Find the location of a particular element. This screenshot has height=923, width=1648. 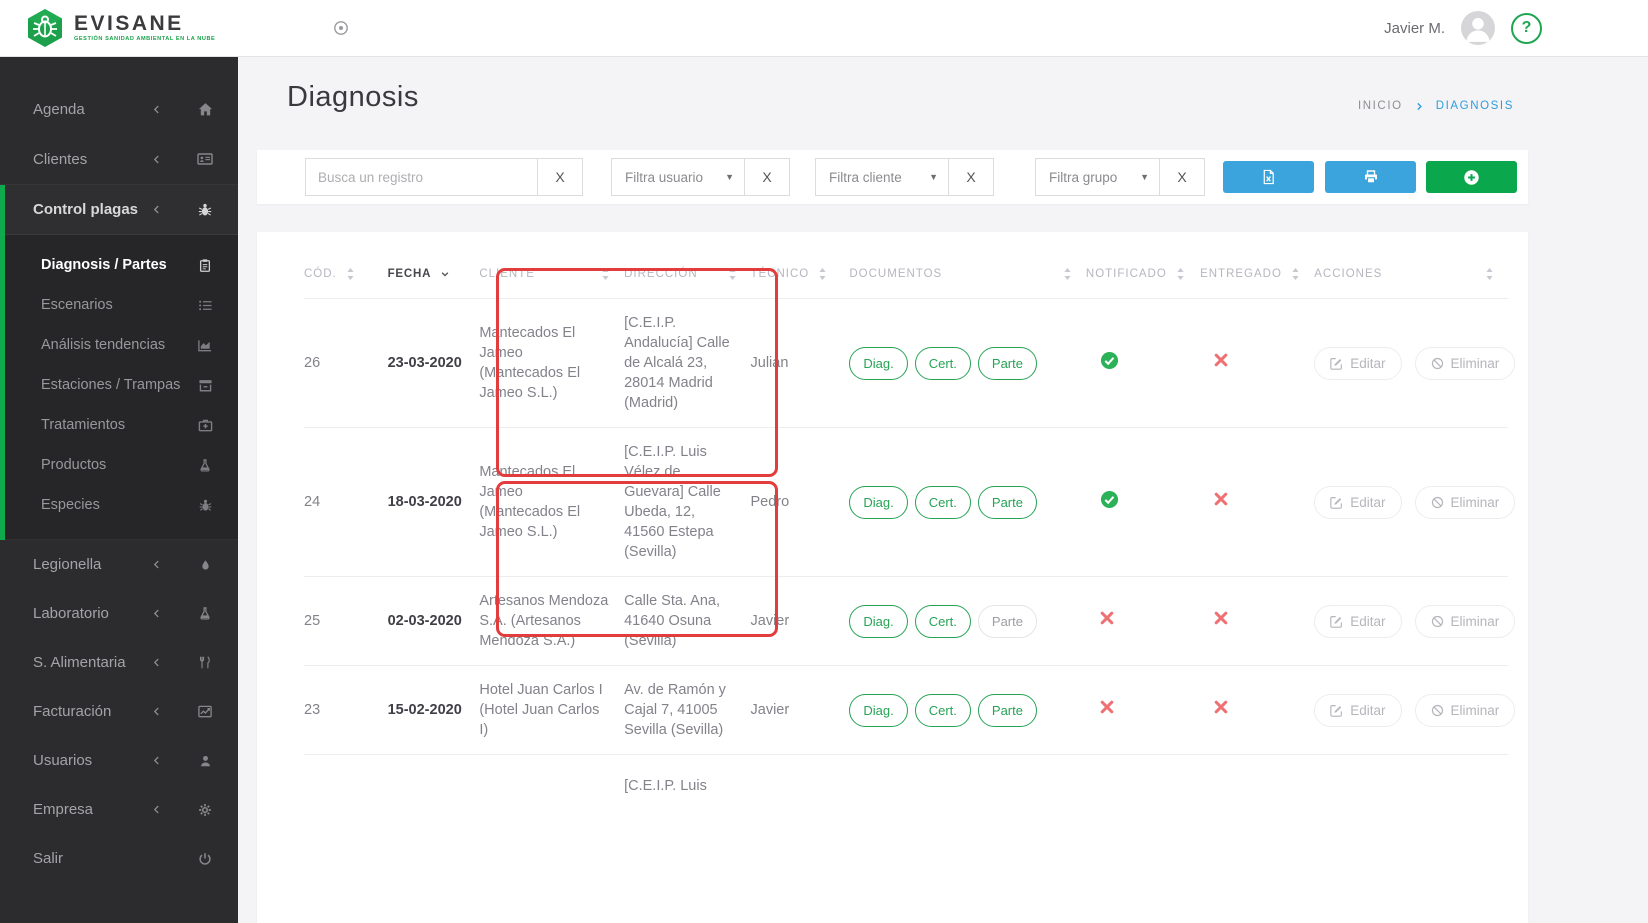

x-mark-icon is located at coordinates (1221, 360).